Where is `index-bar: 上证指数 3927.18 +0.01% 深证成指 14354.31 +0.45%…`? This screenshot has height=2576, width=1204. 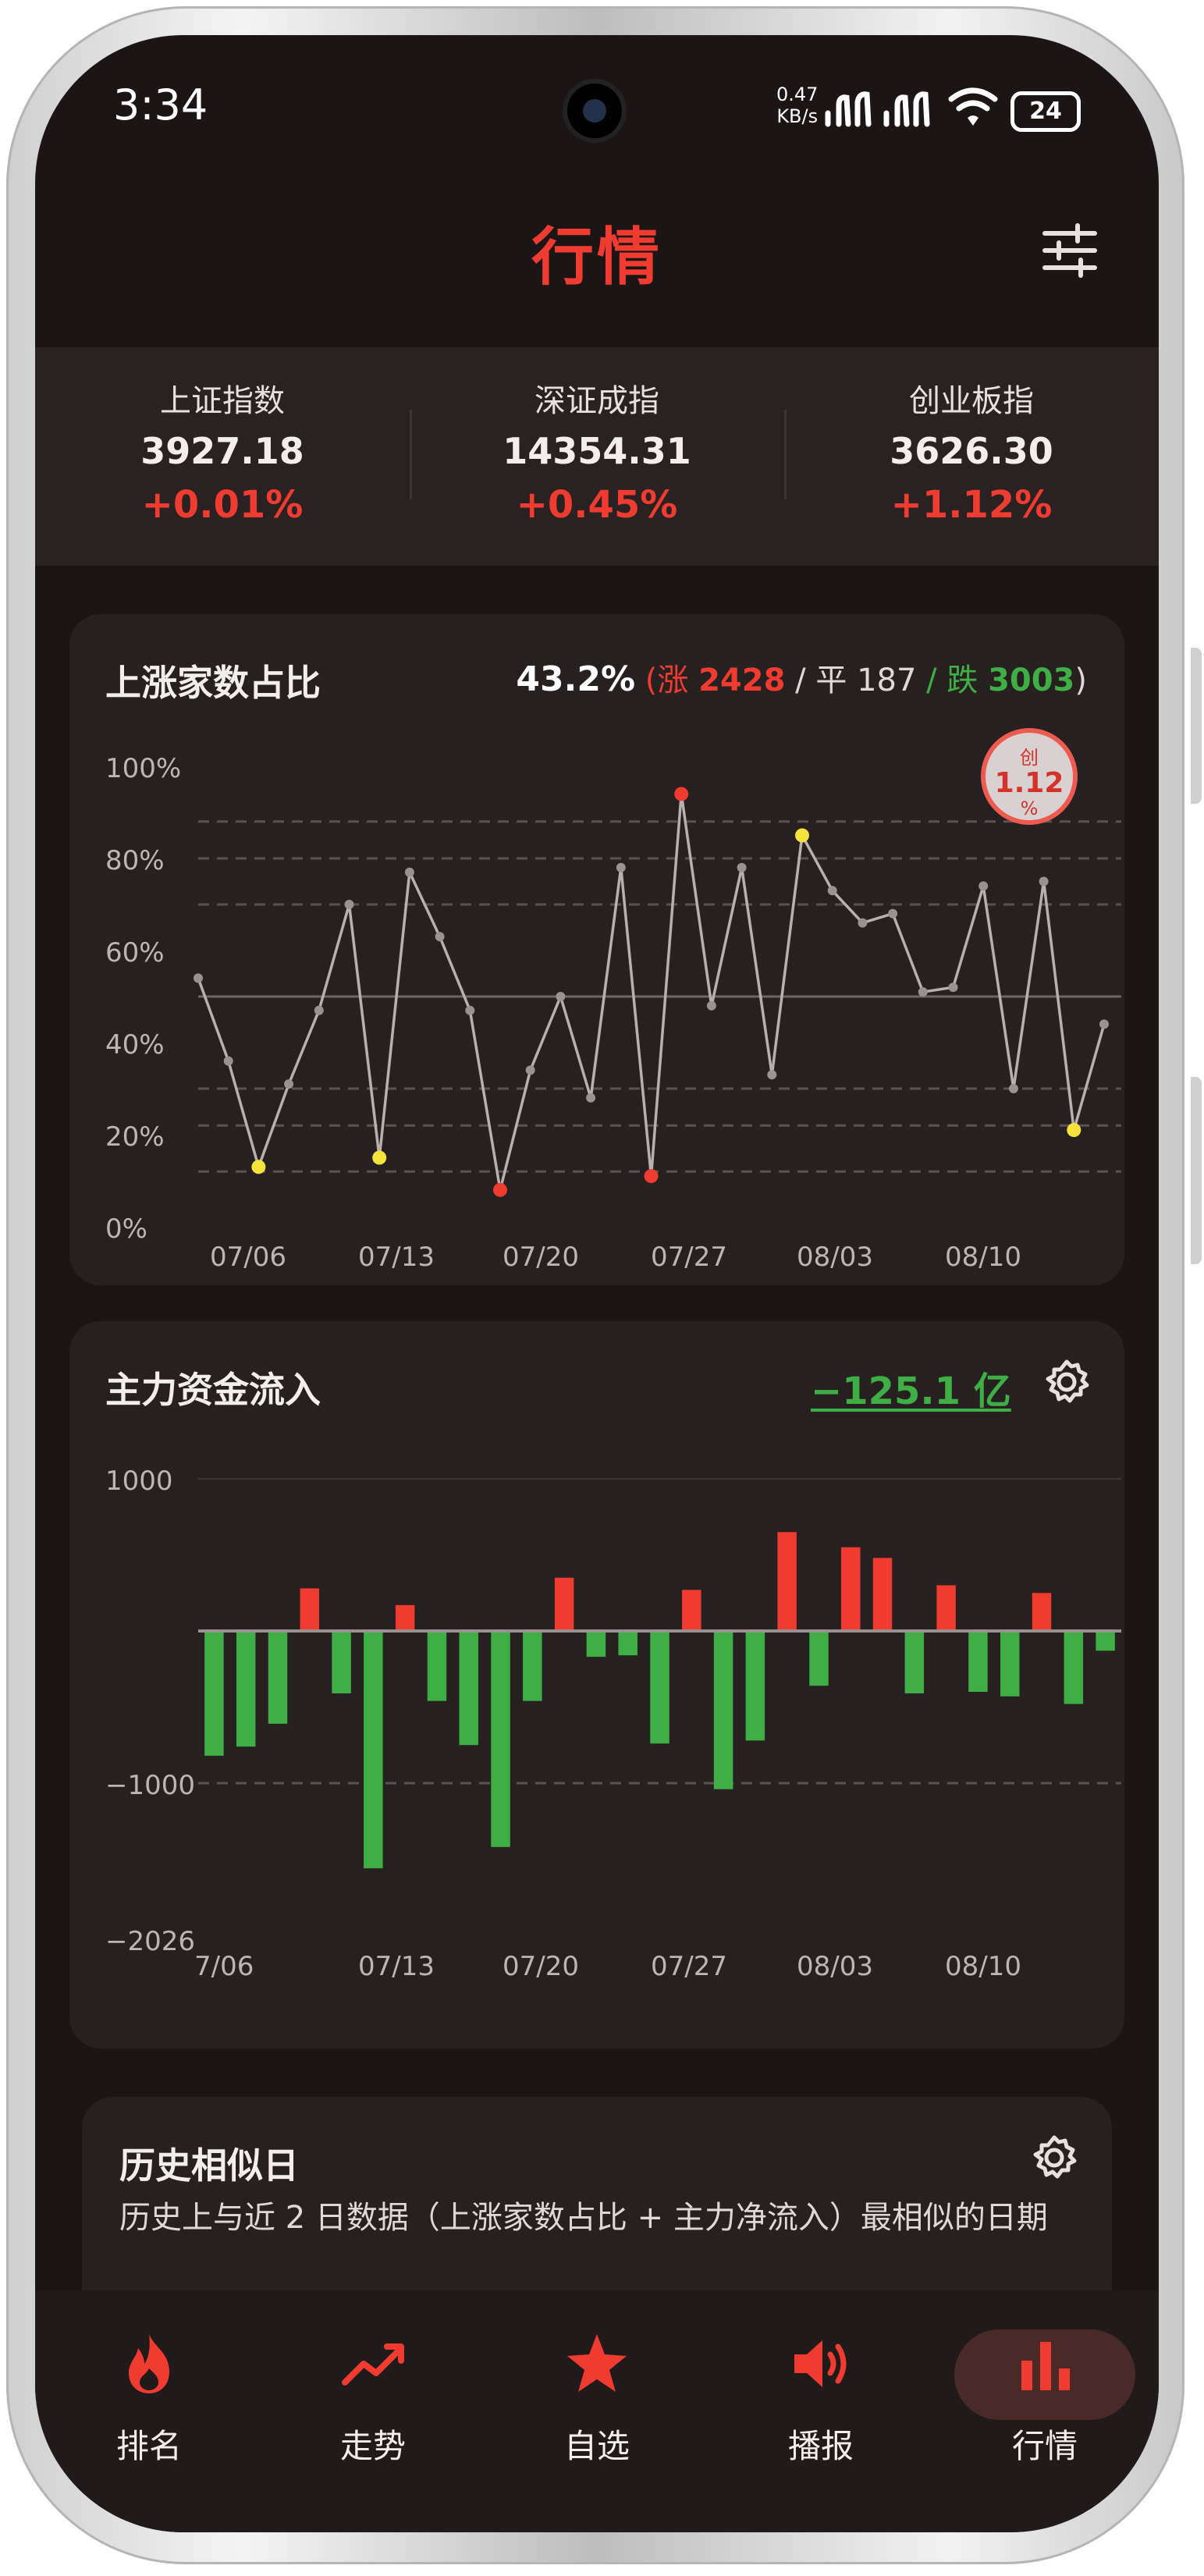 index-bar: 上证指数 3927.18 +0.01% 深证成指 14354.31 +0.45%… is located at coordinates (597, 457).